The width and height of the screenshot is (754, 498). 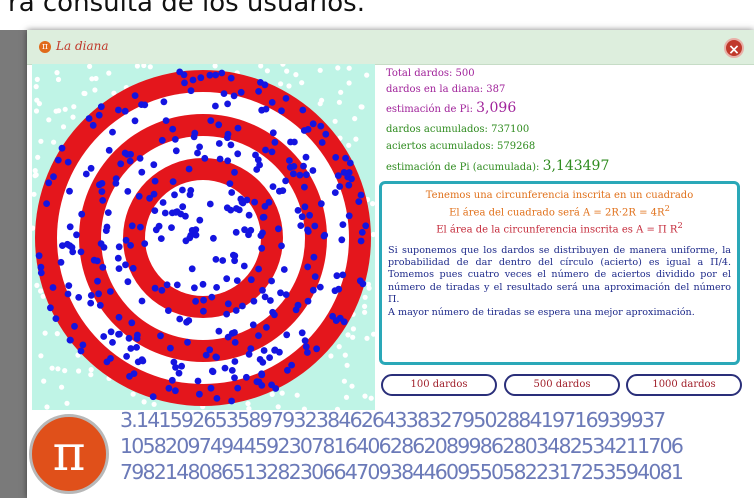 What do you see at coordinates (465, 73) in the screenshot?
I see `total-darts-value: 500` at bounding box center [465, 73].